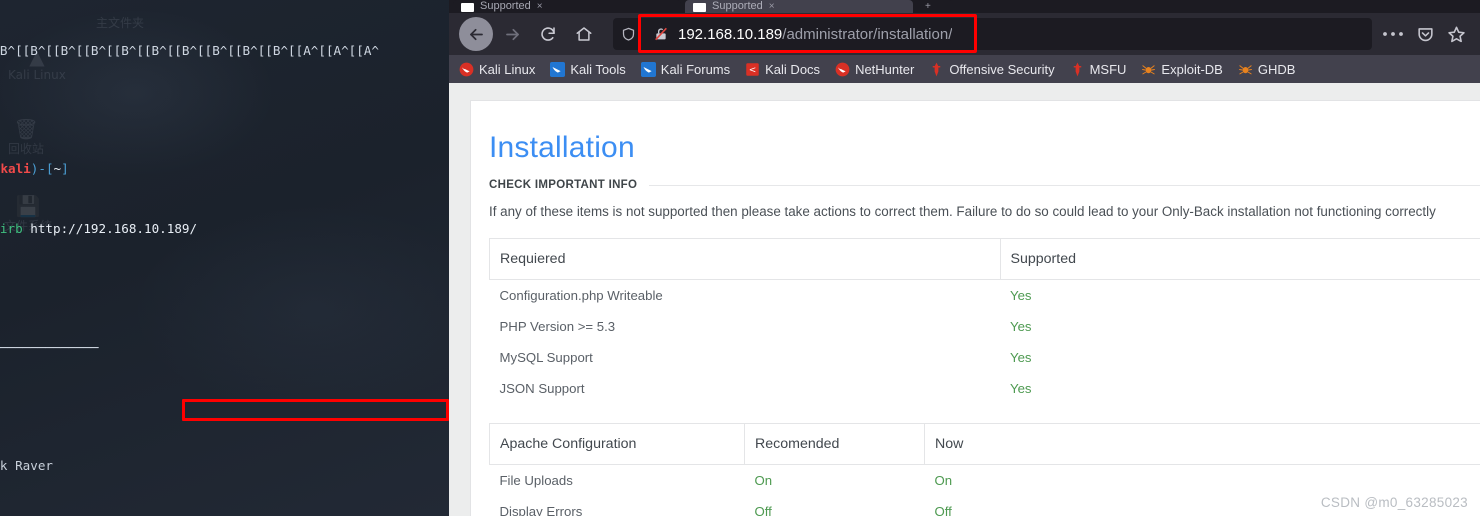 The width and height of the screenshot is (1480, 516). I want to click on table-header-row: Requiered Supported, so click(984, 259).